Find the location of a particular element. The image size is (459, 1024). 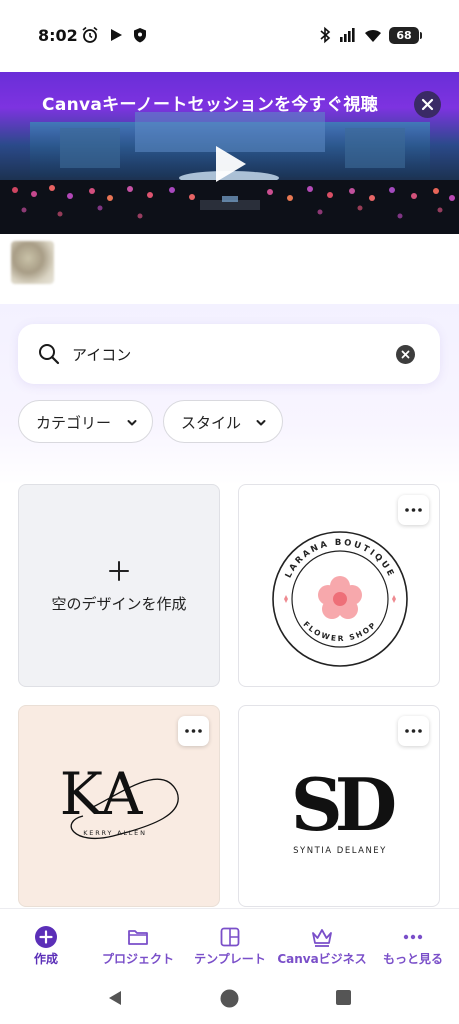

blank-design-label: 空のデザインを作成 is located at coordinates (119, 604).